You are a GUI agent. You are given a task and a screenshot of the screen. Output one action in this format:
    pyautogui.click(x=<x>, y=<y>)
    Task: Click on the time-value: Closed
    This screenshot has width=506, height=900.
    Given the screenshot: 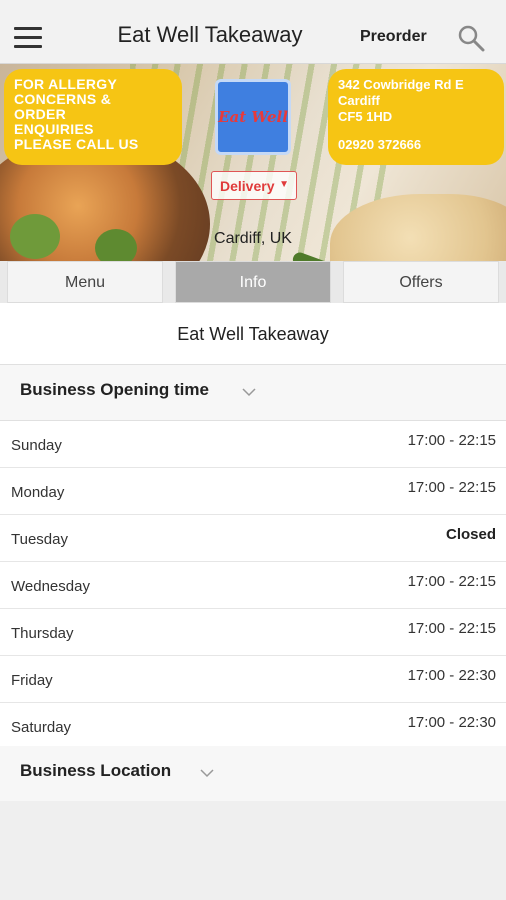 What is the action you would take?
    pyautogui.click(x=470, y=534)
    